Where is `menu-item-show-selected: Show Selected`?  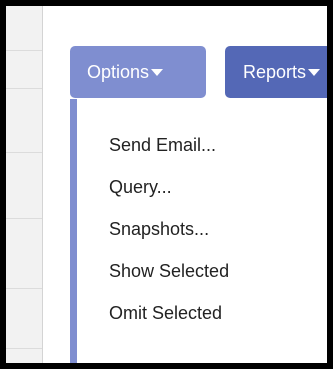 menu-item-show-selected: Show Selected is located at coordinates (153, 271).